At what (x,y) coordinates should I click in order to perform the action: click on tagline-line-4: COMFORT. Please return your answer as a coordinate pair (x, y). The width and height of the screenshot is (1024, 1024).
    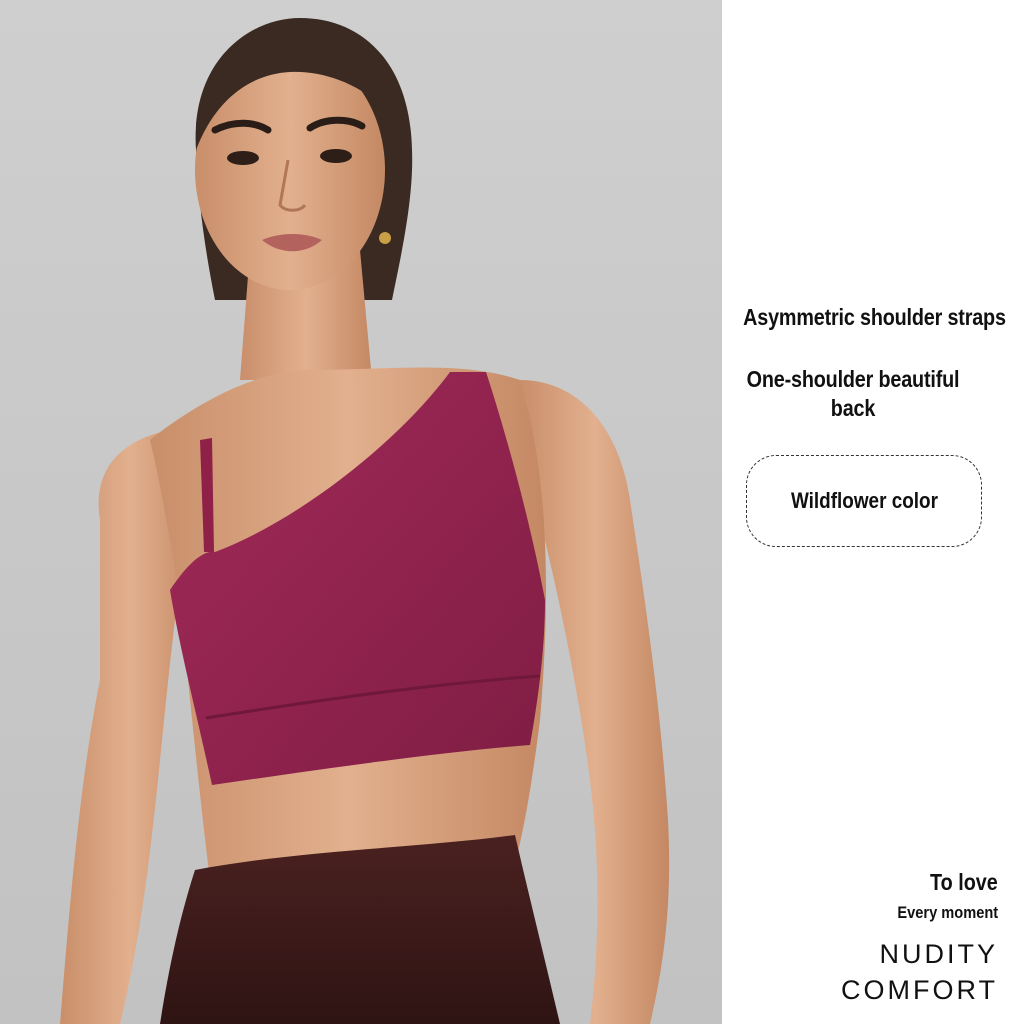
    Looking at the image, I should click on (919, 990).